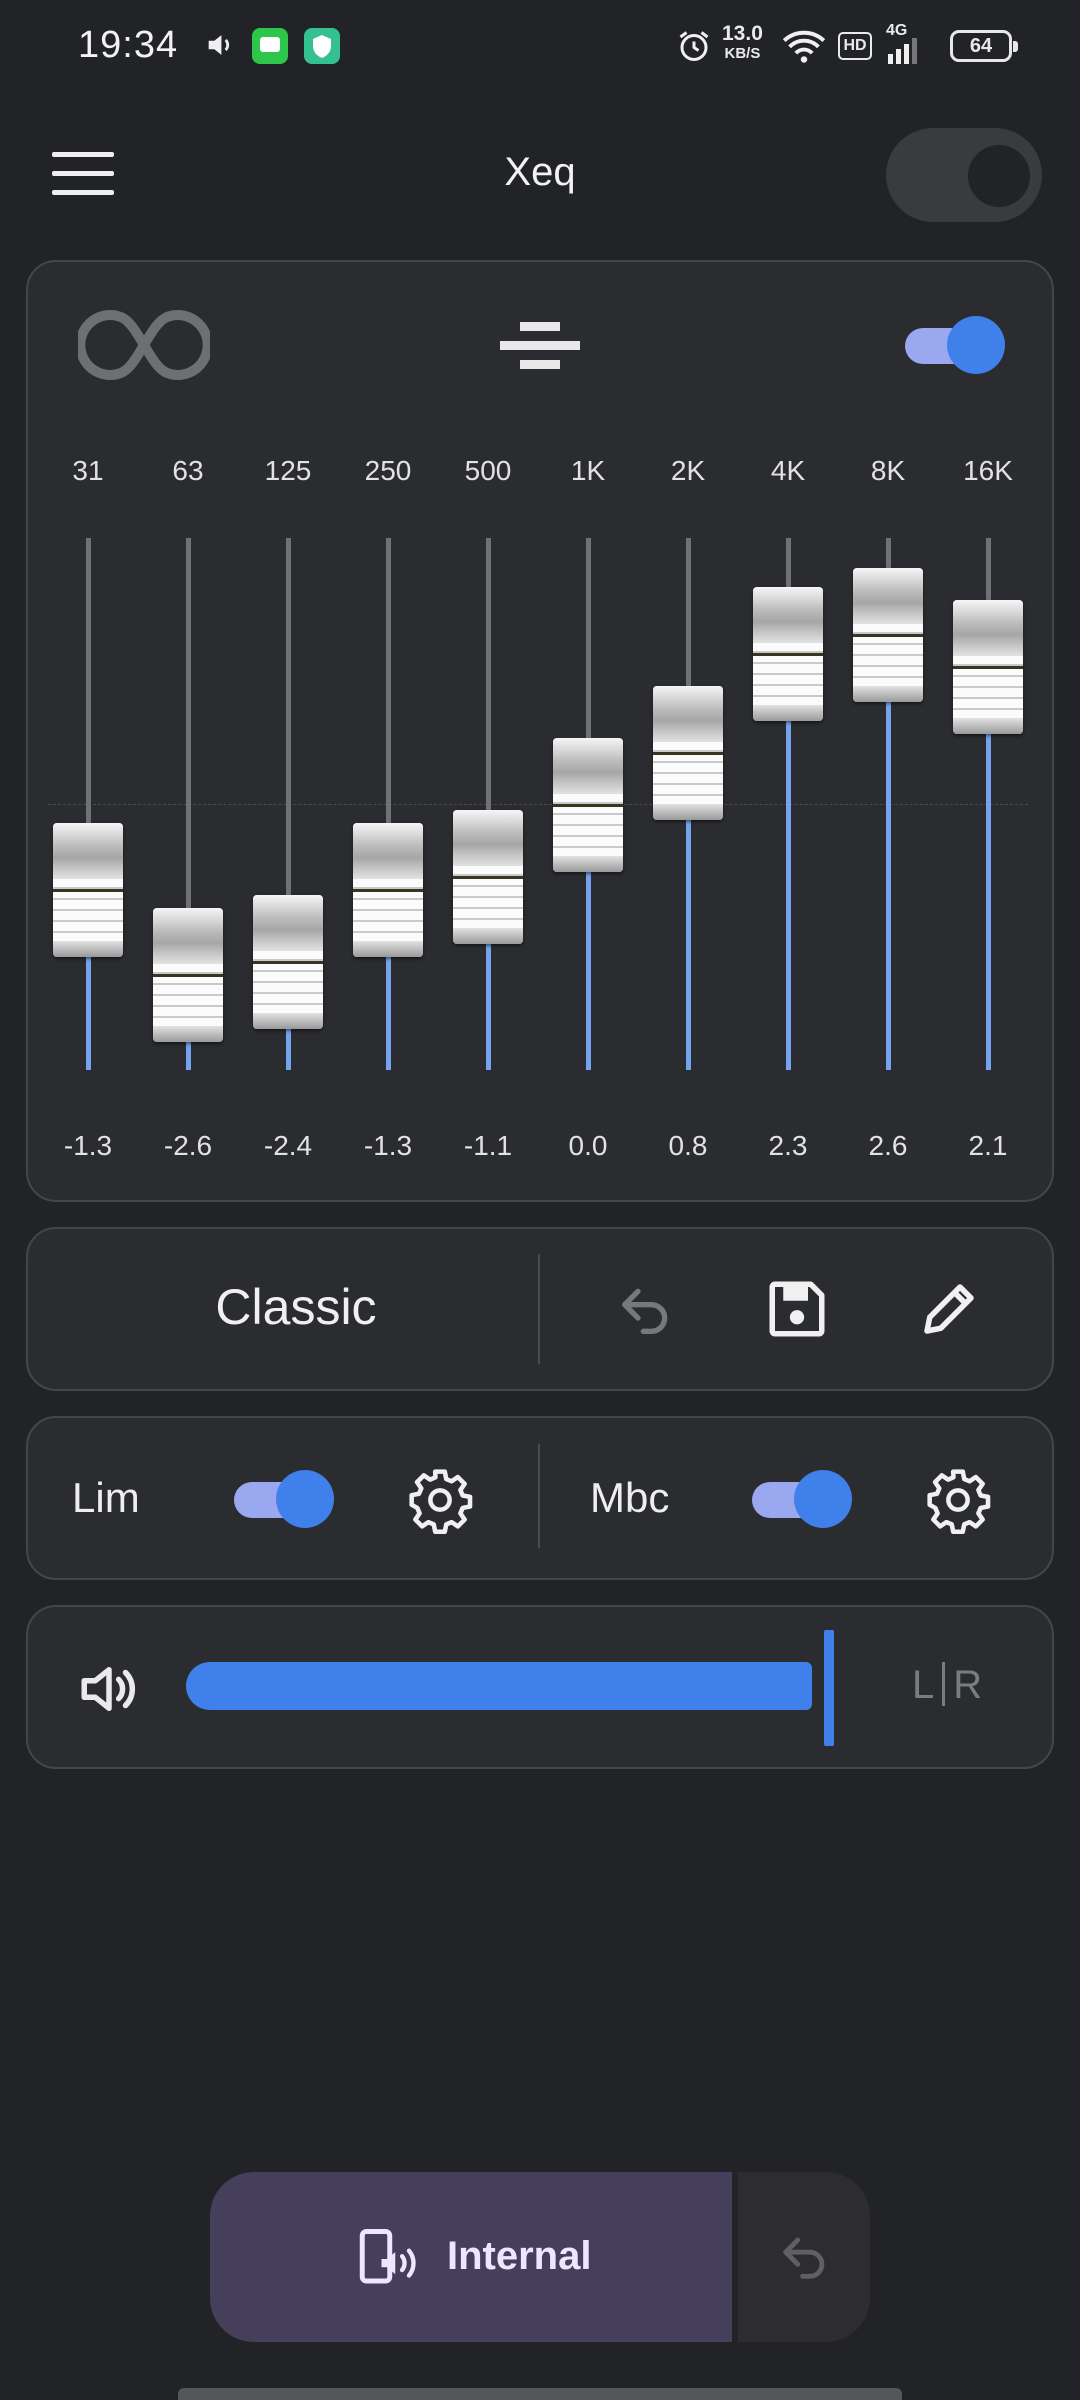 The height and width of the screenshot is (2400, 1080). Describe the element at coordinates (855, 46) in the screenshot. I see `hd-badge: HD` at that location.